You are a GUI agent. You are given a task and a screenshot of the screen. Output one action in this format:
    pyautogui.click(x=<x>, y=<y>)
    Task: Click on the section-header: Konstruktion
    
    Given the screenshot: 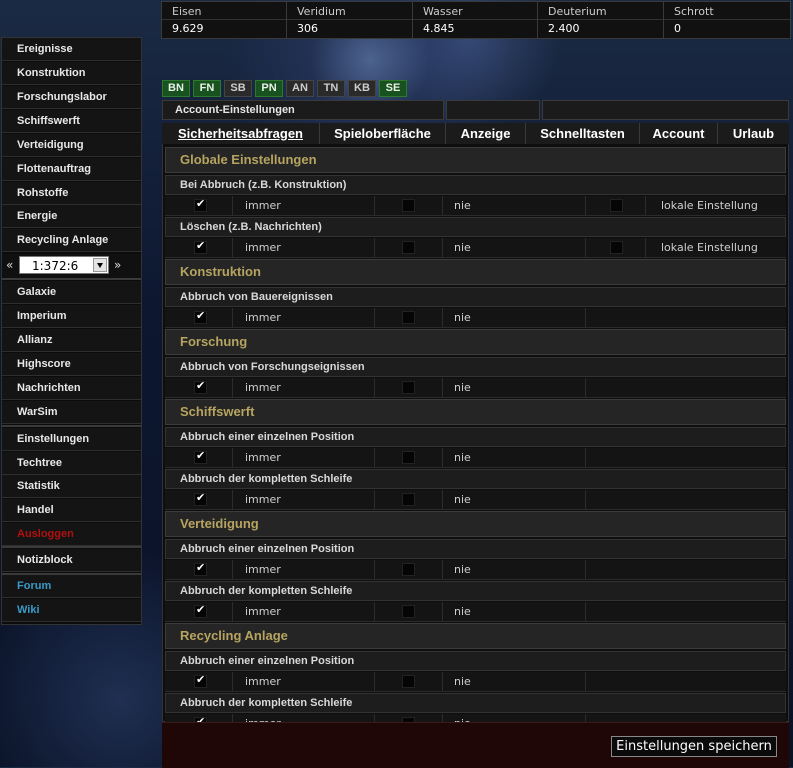 What is the action you would take?
    pyautogui.click(x=475, y=272)
    